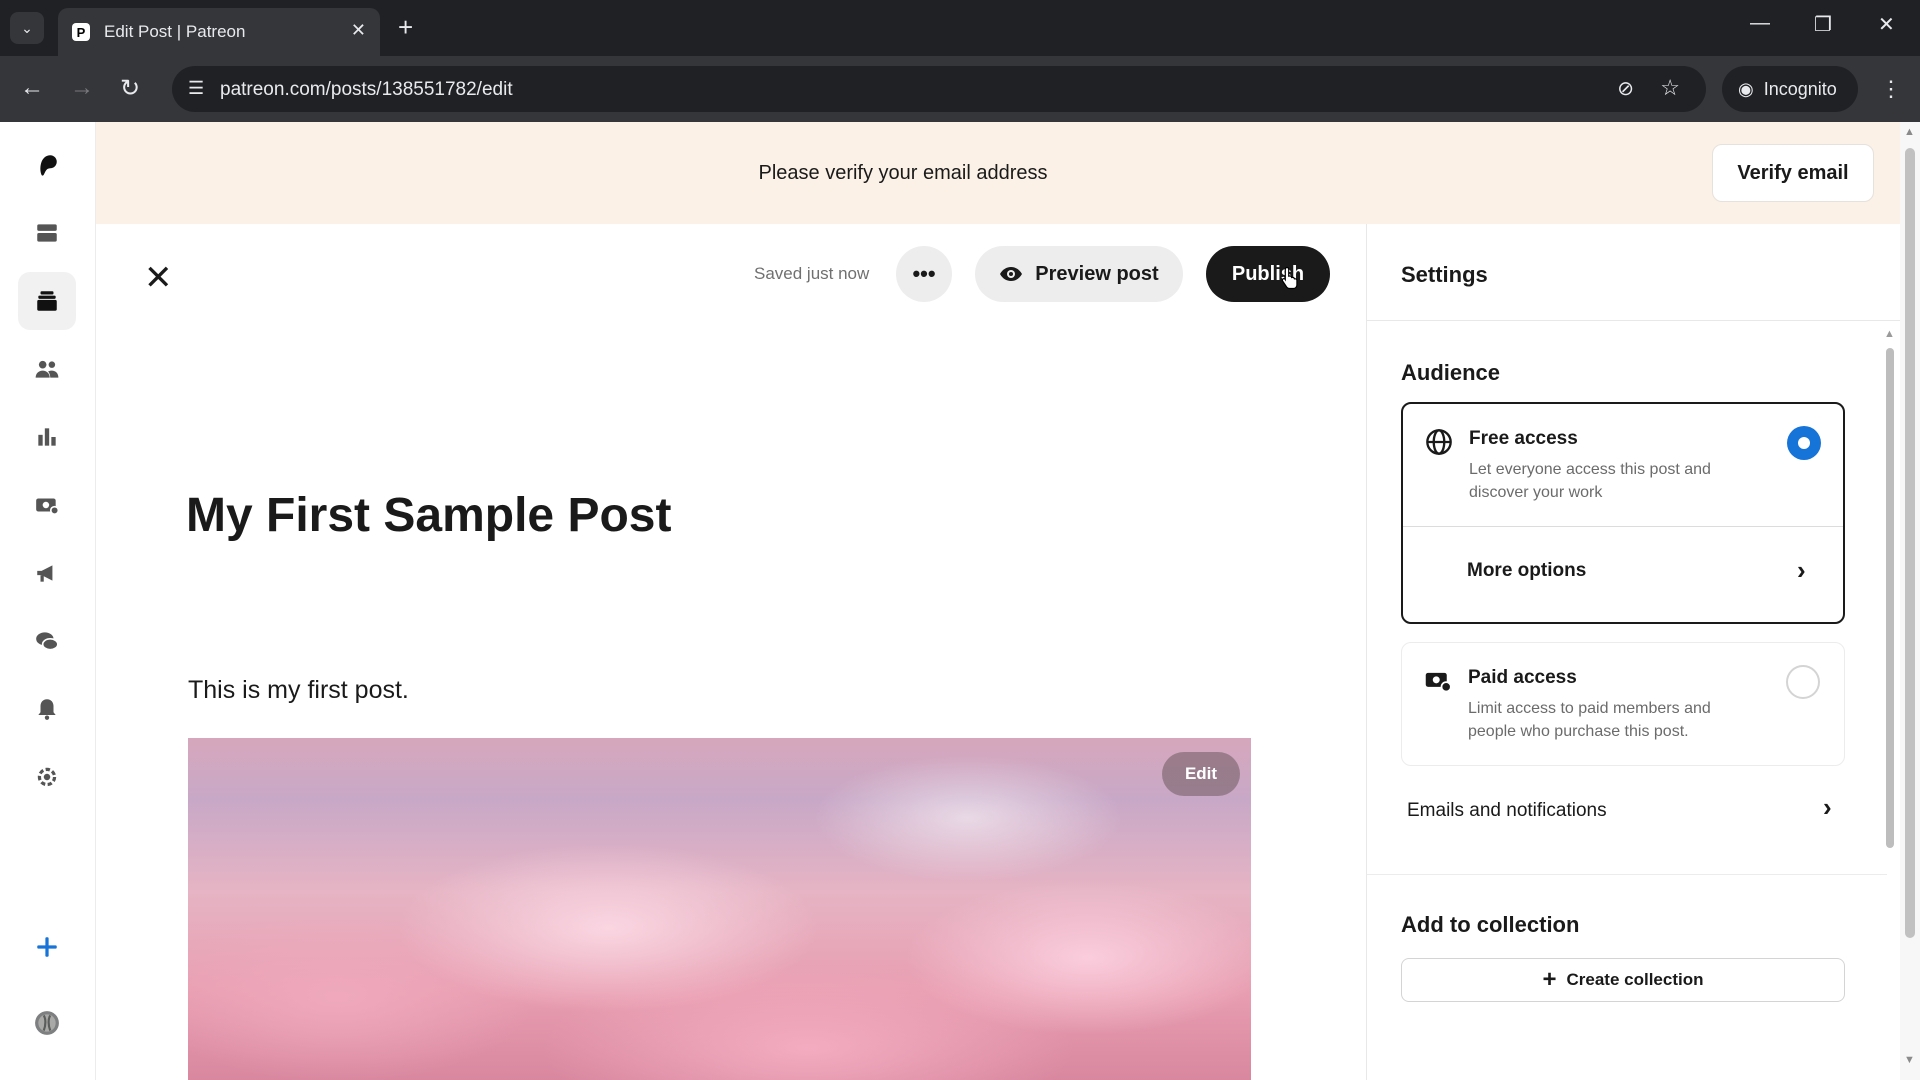 The height and width of the screenshot is (1080, 1920). What do you see at coordinates (1507, 810) in the screenshot?
I see `emails-notifications-label: Emails and notifications` at bounding box center [1507, 810].